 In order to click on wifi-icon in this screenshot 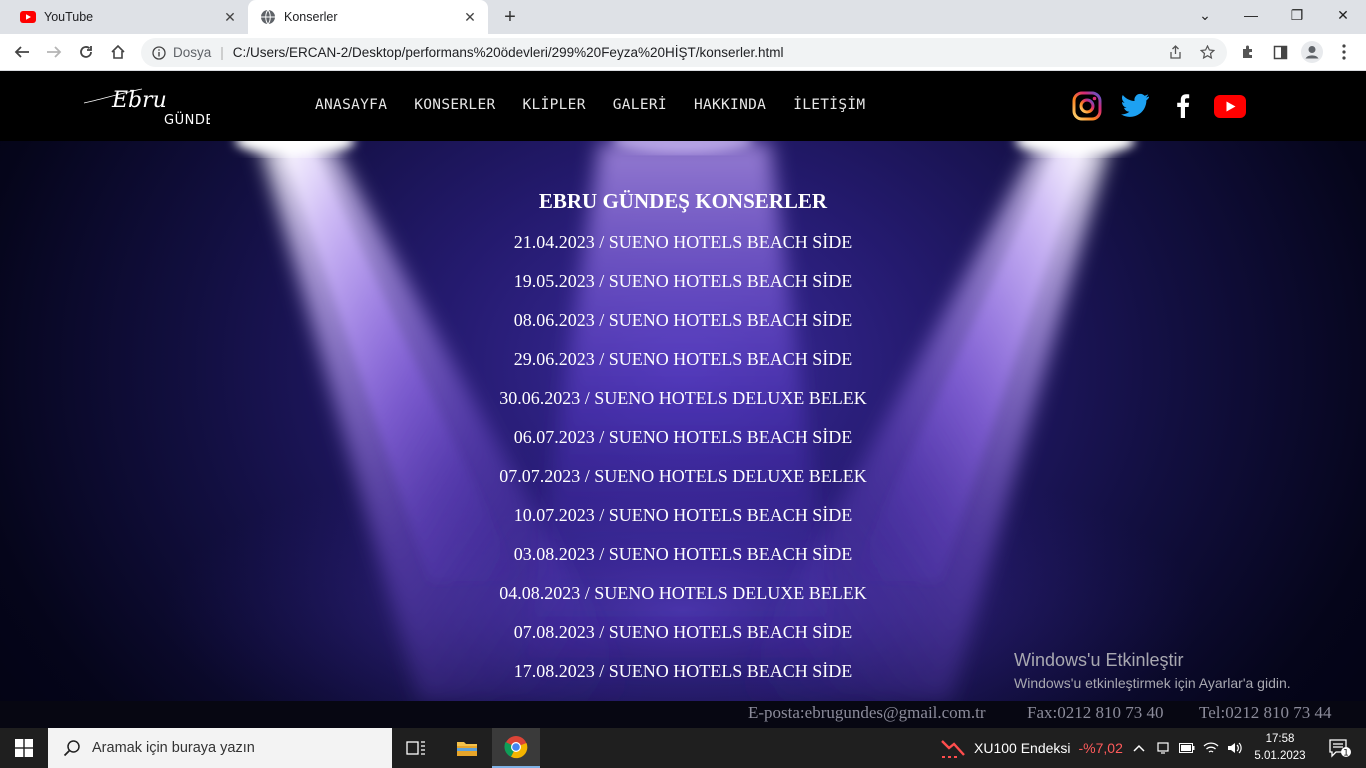, I will do `click(1211, 748)`.